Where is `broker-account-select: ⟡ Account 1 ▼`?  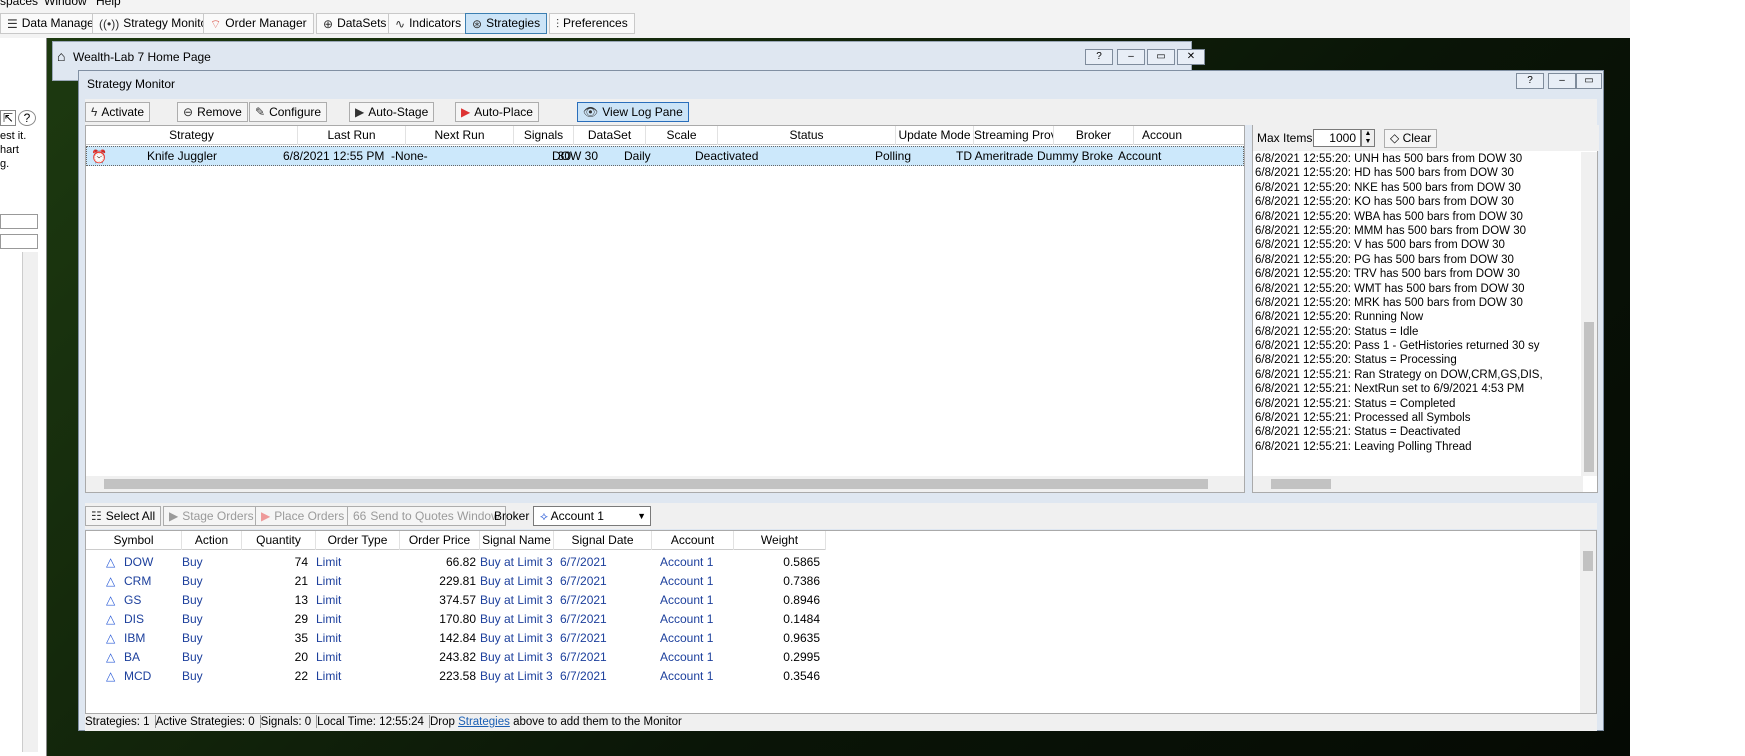
broker-account-select: ⟡ Account 1 ▼ is located at coordinates (592, 516).